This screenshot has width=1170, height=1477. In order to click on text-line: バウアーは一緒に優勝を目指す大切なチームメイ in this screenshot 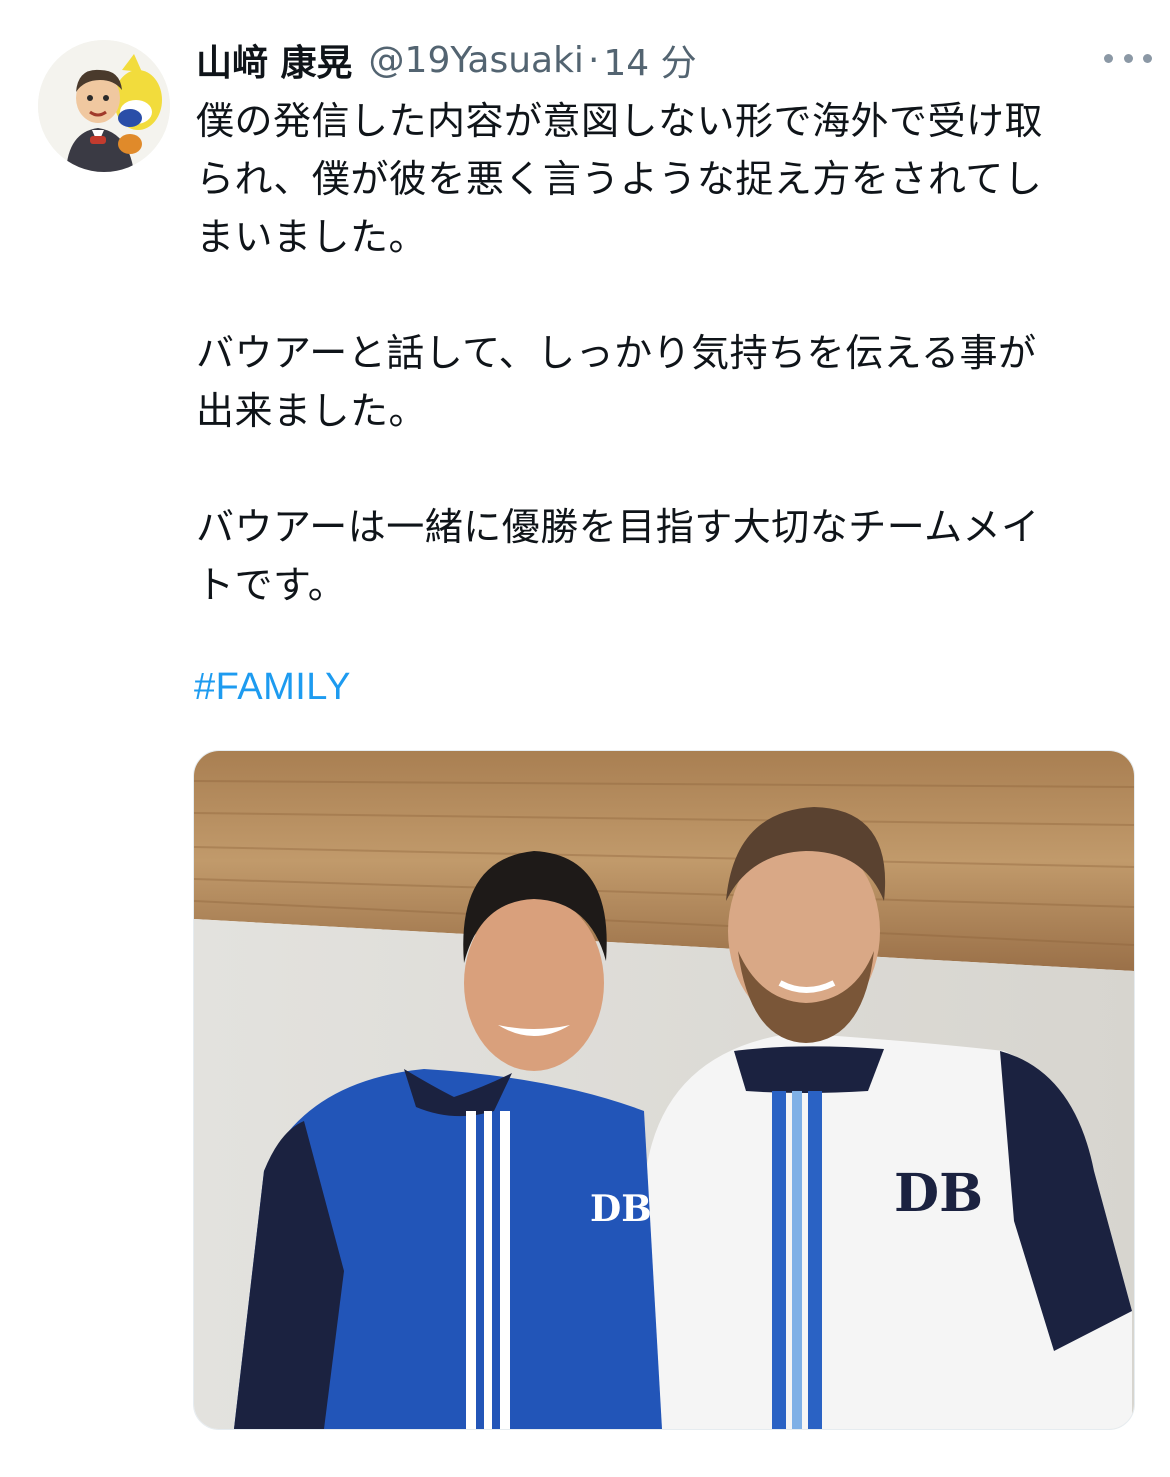, I will do `click(618, 527)`.